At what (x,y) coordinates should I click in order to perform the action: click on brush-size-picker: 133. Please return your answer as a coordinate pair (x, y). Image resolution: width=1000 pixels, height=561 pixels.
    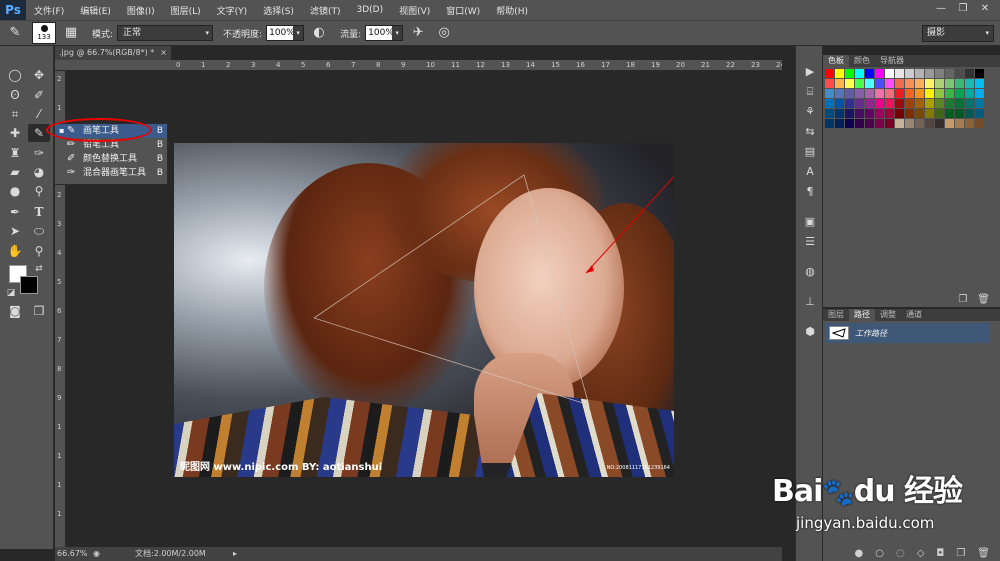
    Looking at the image, I should click on (44, 33).